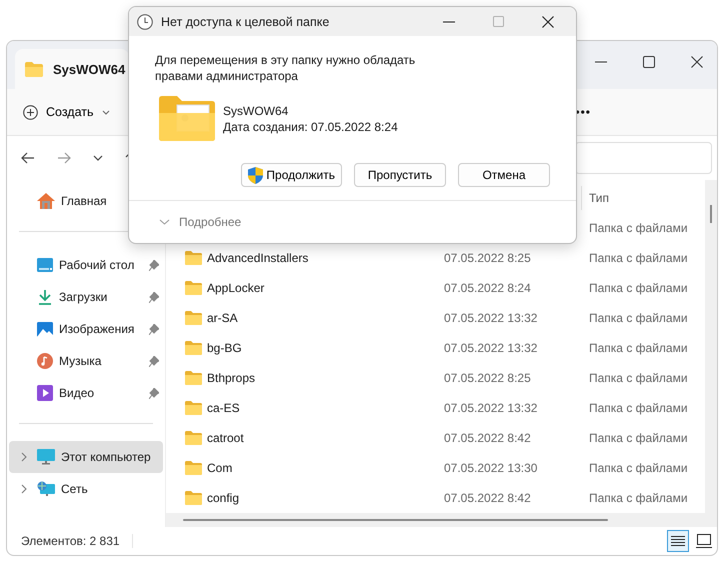 Image resolution: width=722 pixels, height=561 pixels. Describe the element at coordinates (487, 288) in the screenshot. I see `date-modified: 07.05.2022 8:24` at that location.